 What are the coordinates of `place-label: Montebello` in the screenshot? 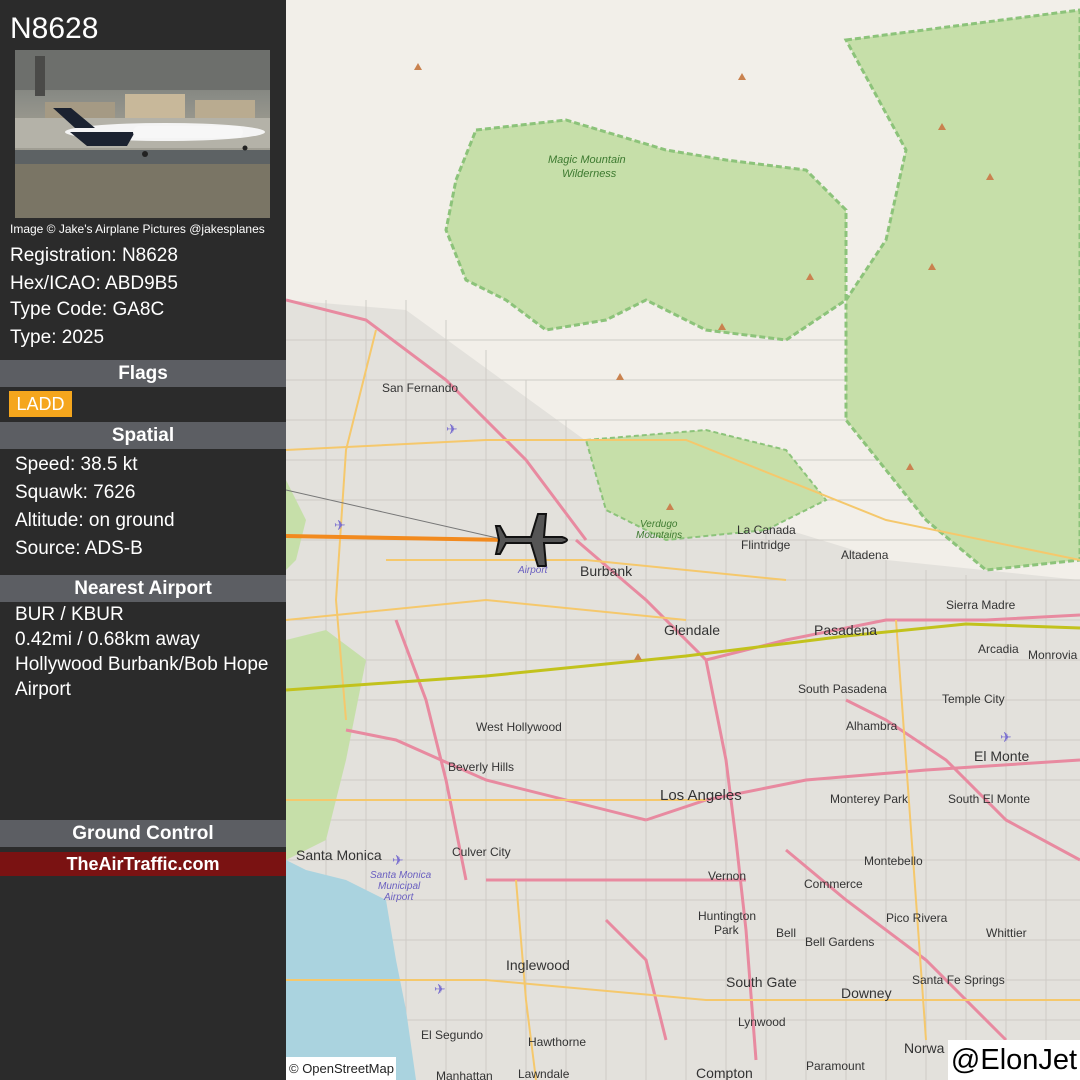 It's located at (893, 861).